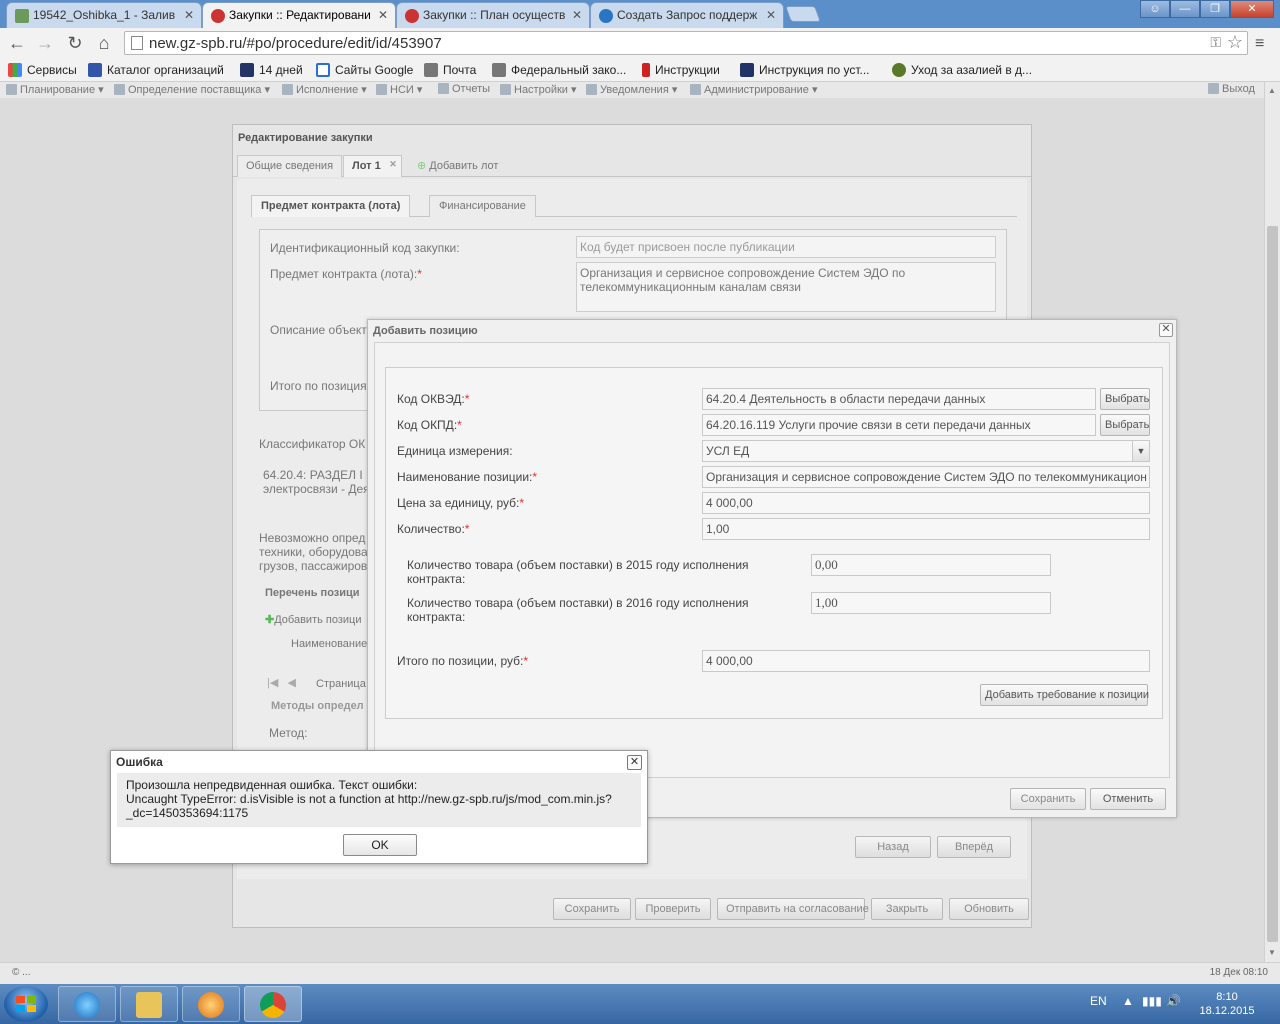 This screenshot has width=1280, height=1024. I want to click on forward-button: Вперёд, so click(974, 847).